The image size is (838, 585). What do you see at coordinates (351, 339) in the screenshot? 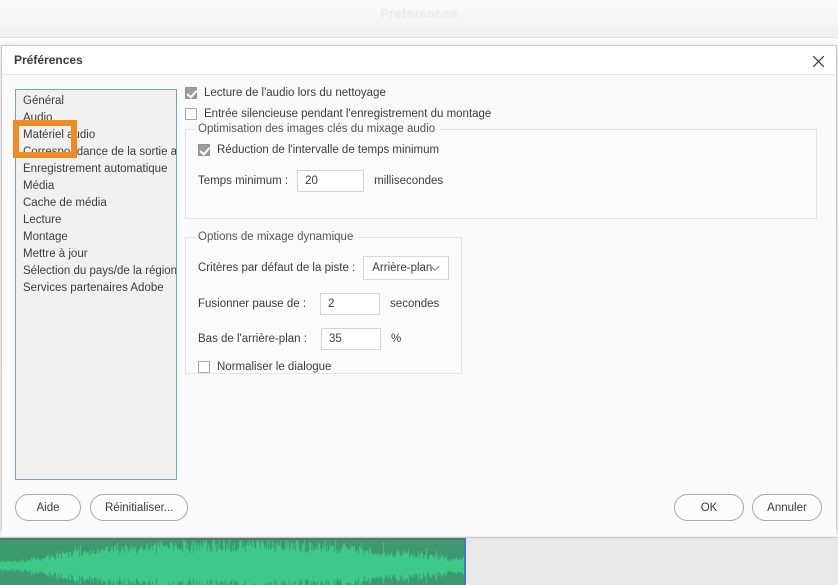
I see `background-low-input` at bounding box center [351, 339].